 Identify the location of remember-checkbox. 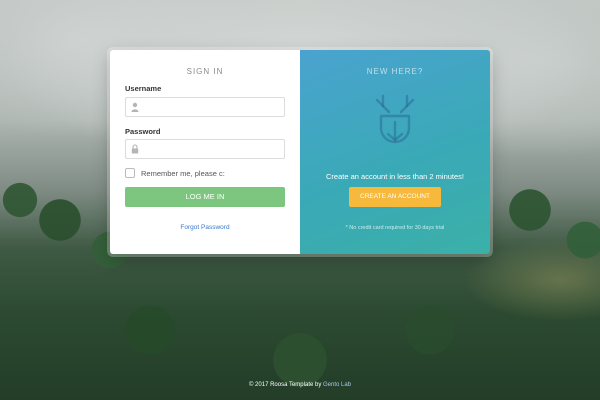
(130, 173).